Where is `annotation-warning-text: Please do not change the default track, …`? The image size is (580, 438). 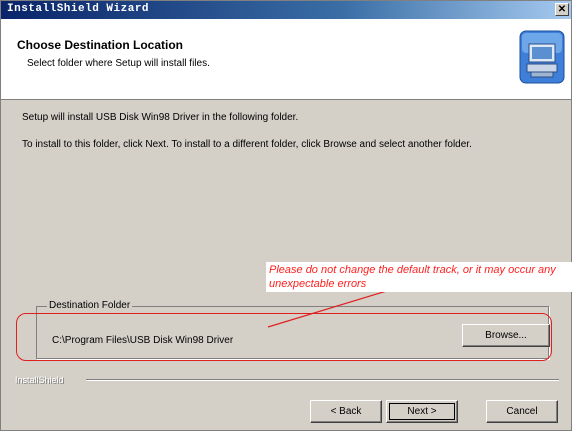
annotation-warning-text: Please do not change the default track, … is located at coordinates (419, 277).